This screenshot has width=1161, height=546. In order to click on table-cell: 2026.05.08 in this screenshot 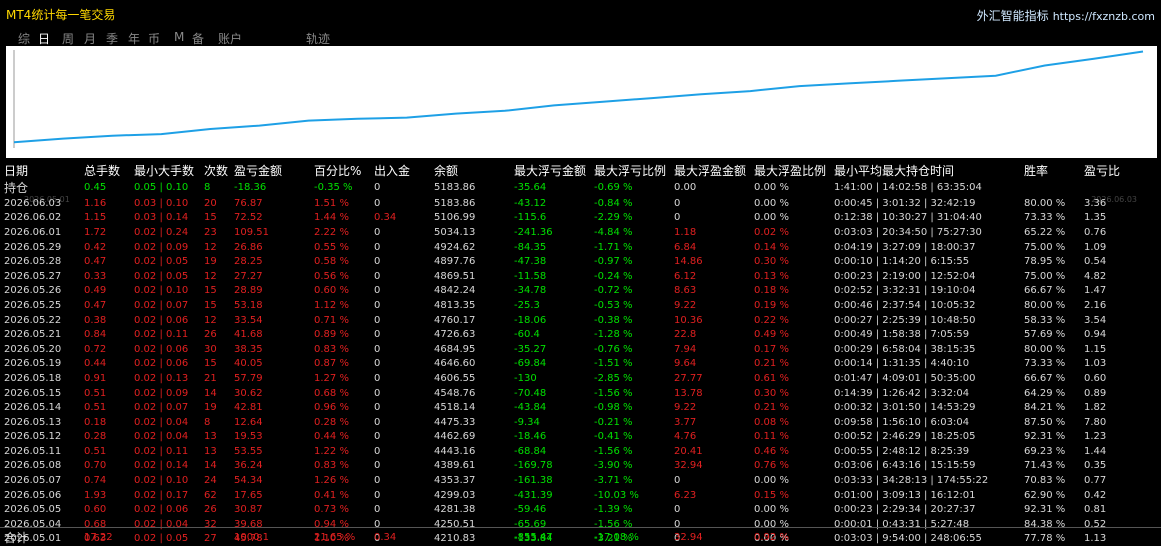, I will do `click(33, 466)`.